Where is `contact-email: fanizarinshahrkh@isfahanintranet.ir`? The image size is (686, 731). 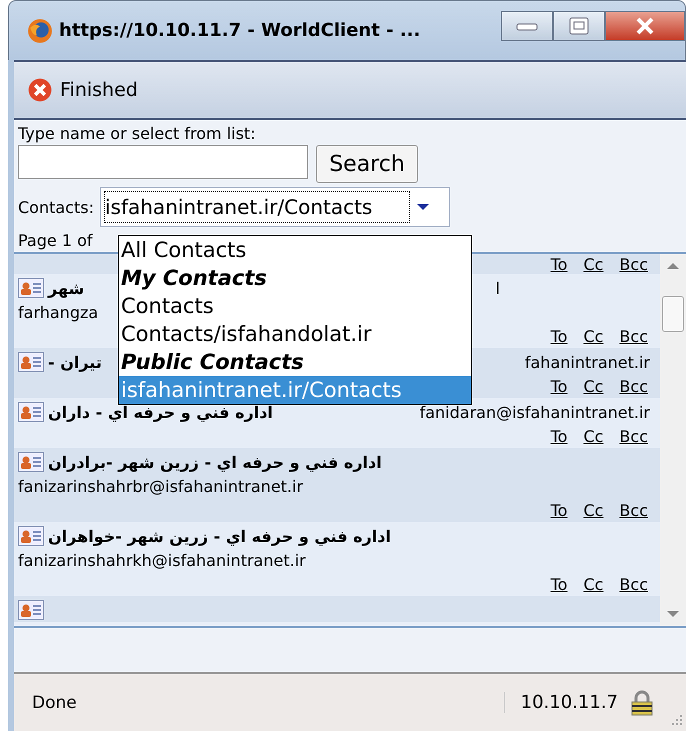 contact-email: fanizarinshahrkh@isfahanintranet.ir is located at coordinates (162, 560).